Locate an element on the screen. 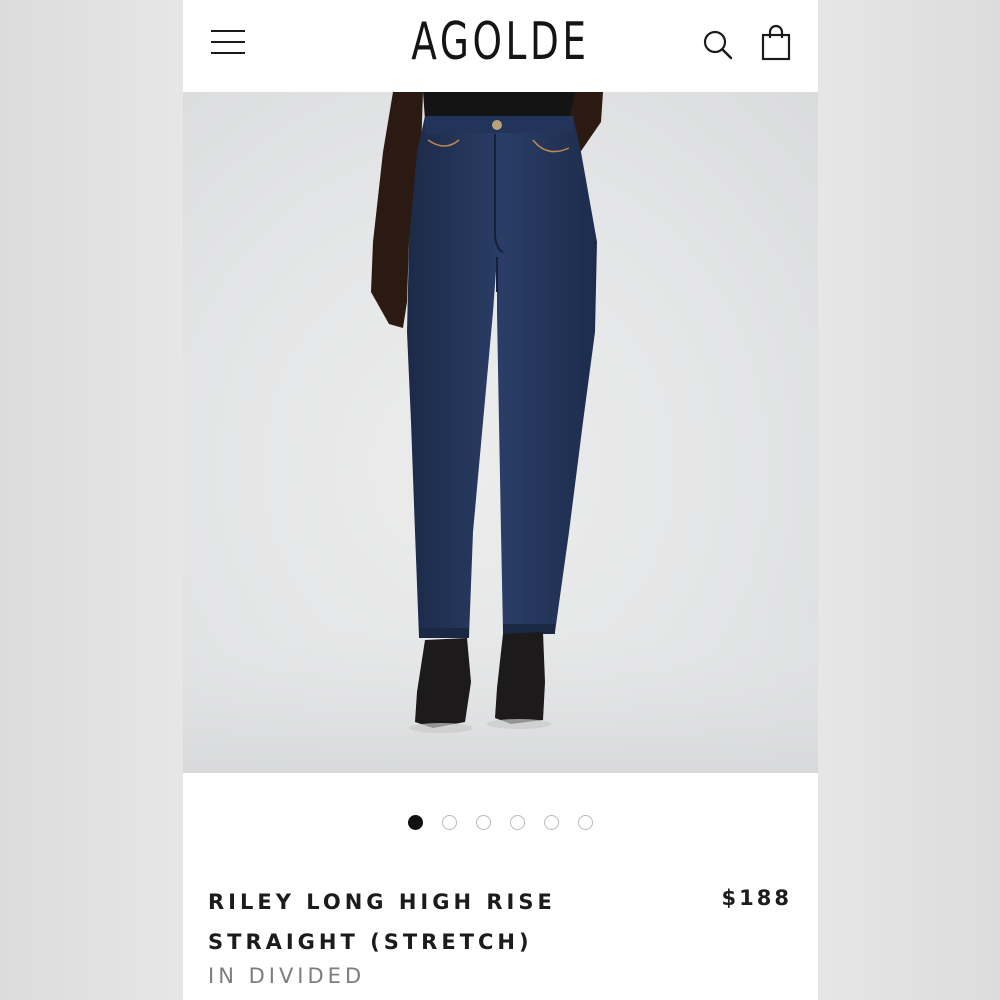 This screenshot has height=1000, width=1000. product-price: $188 is located at coordinates (756, 898).